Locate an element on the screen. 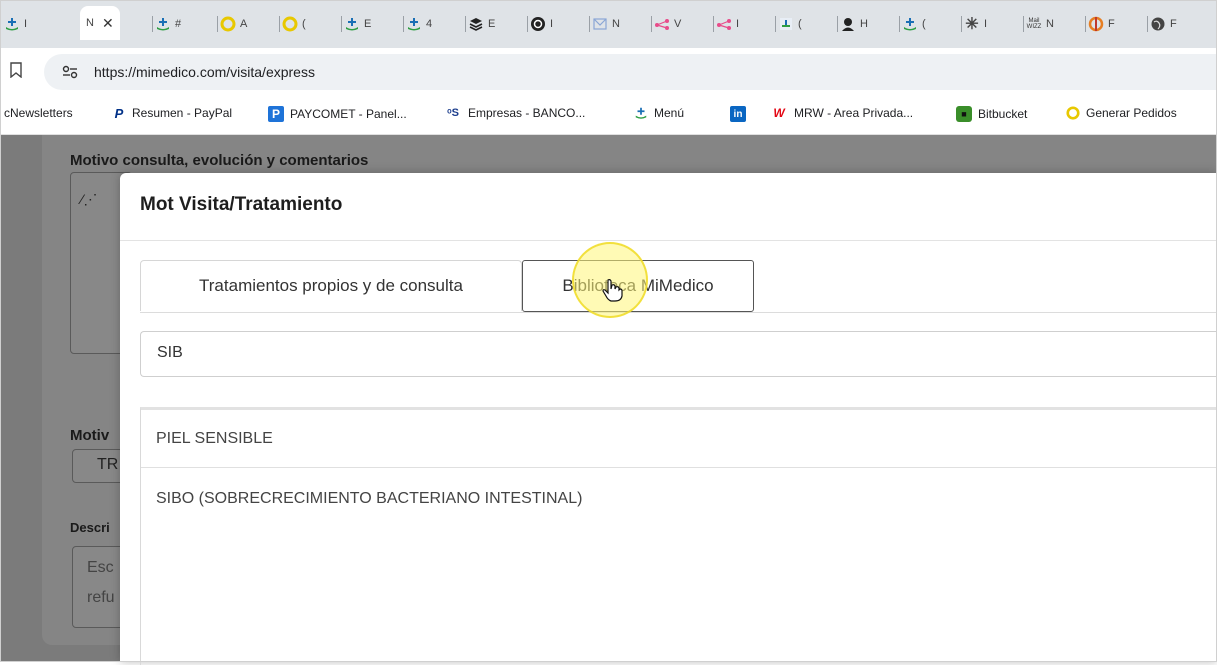  browser-tab: N is located at coordinates (604, 24).